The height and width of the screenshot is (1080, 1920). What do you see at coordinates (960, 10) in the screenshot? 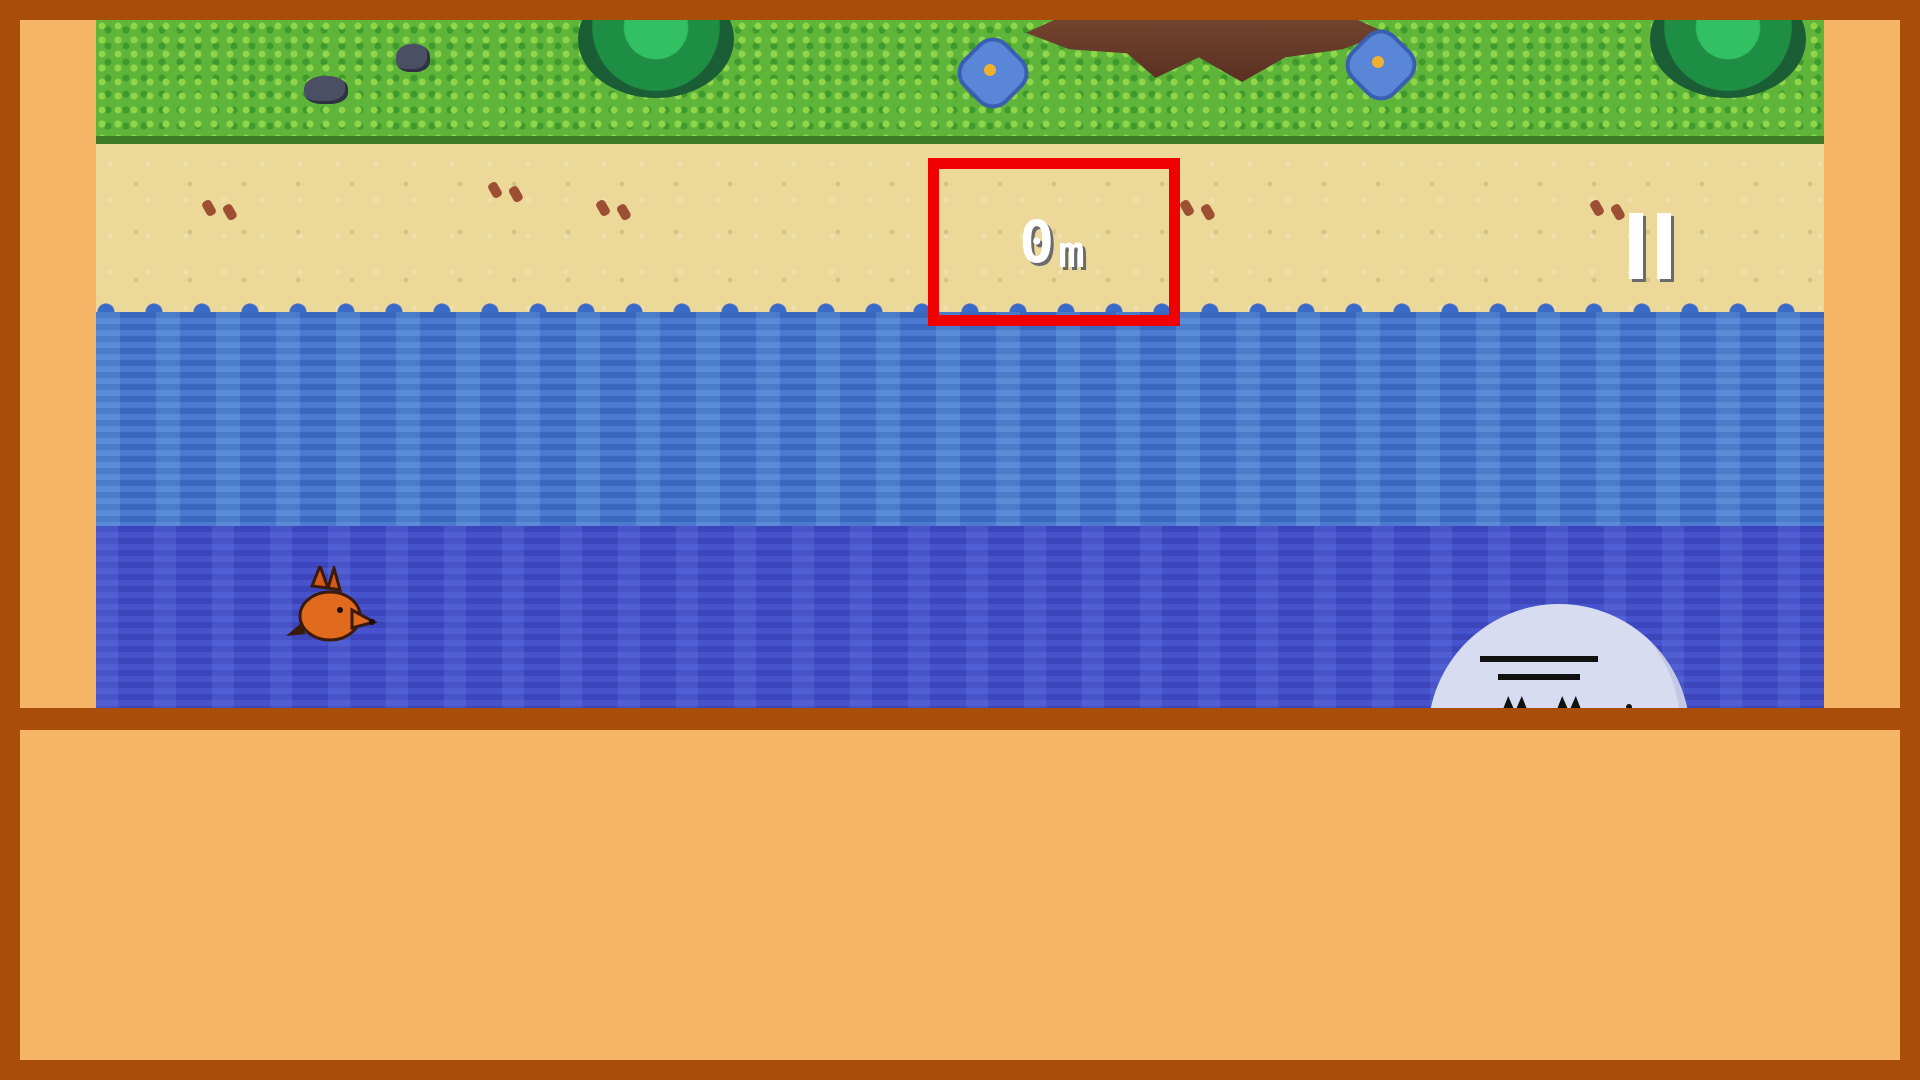
I see `frame-border-top` at bounding box center [960, 10].